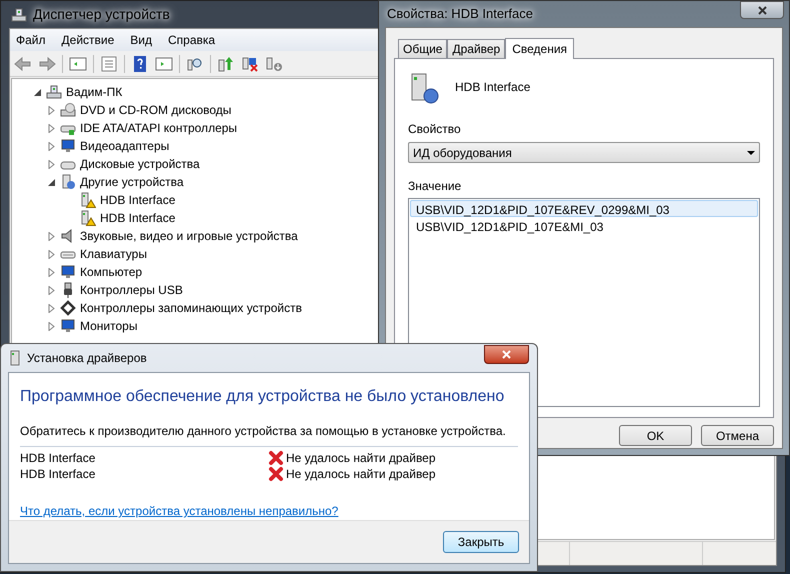  What do you see at coordinates (101, 14) in the screenshot?
I see `window-title: Диспетчер устройств` at bounding box center [101, 14].